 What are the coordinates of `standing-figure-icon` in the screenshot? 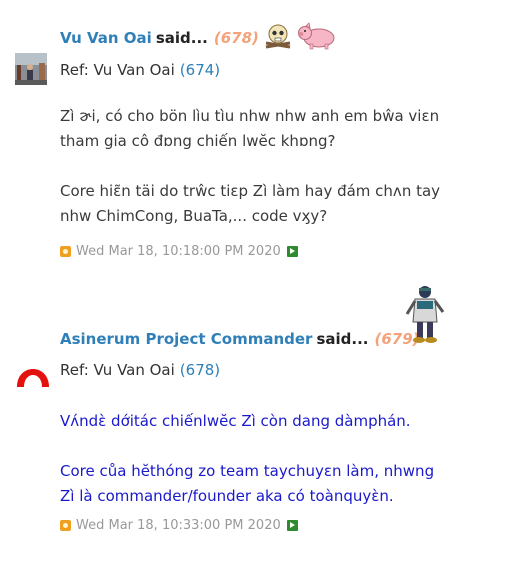 It's located at (425, 317).